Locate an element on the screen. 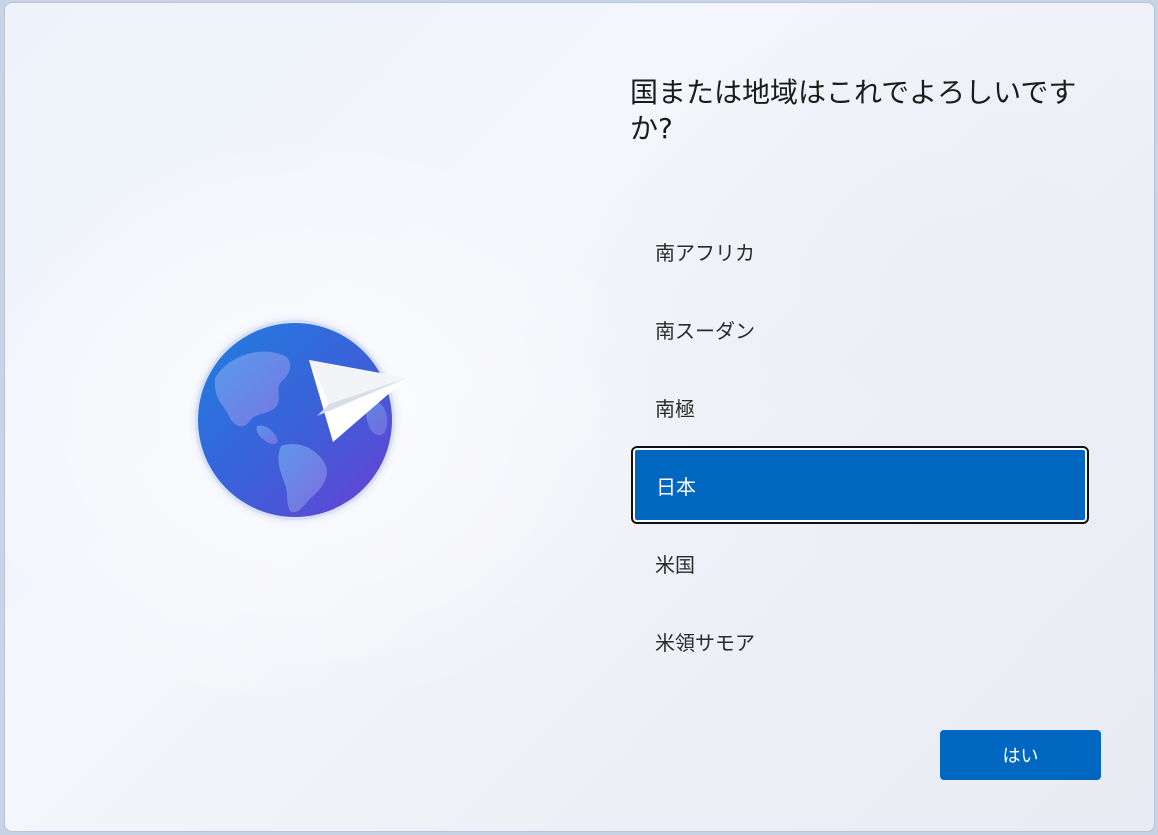  list-item: 米領サモア is located at coordinates (860, 641).